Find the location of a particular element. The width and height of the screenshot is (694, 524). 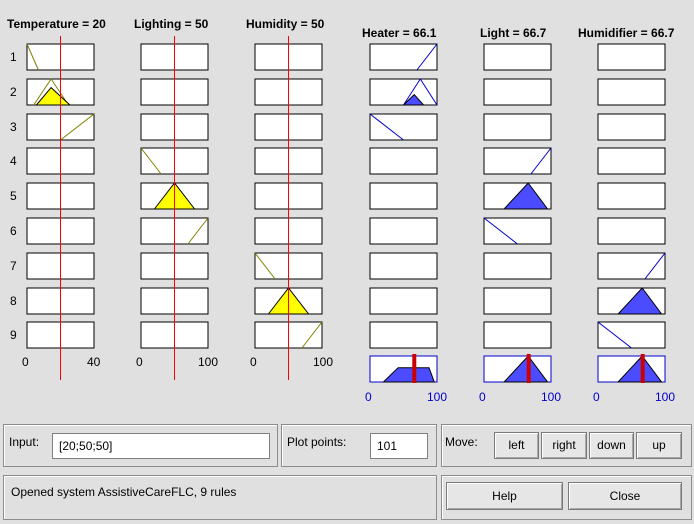

move-right-button: right is located at coordinates (564, 445).